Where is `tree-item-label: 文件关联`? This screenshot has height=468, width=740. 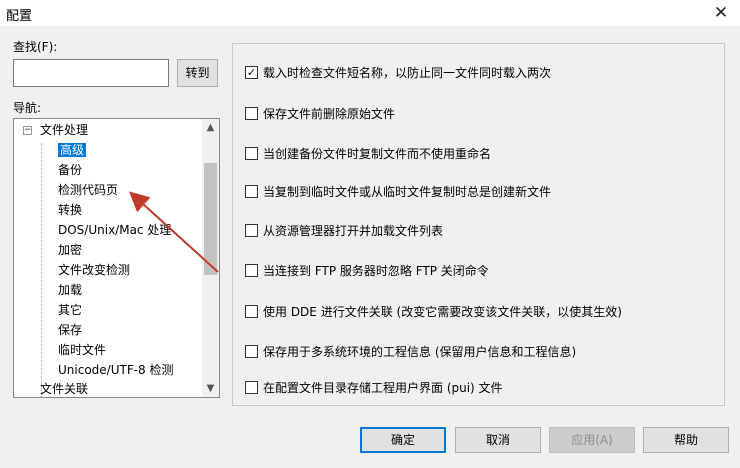 tree-item-label: 文件关联 is located at coordinates (64, 389).